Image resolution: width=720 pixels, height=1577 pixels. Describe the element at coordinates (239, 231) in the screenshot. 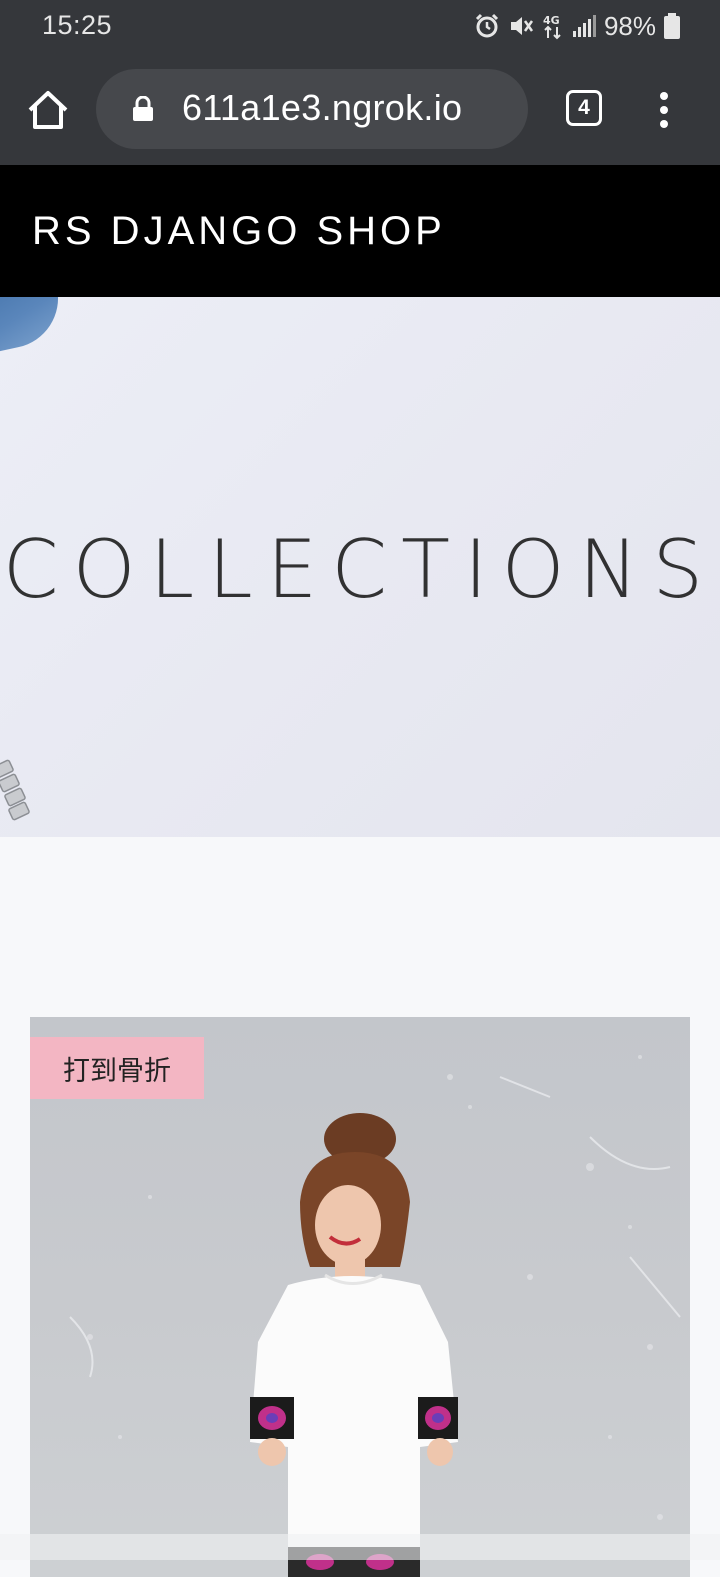

I see `site-logo-title: RS DJANGO SHOP` at that location.